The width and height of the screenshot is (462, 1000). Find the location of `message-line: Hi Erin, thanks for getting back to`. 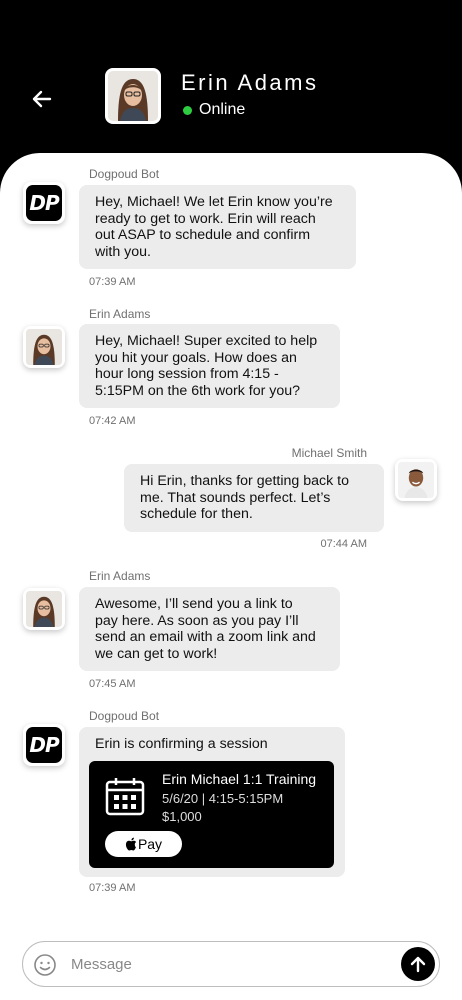

message-line: Hi Erin, thanks for getting back to is located at coordinates (244, 481).